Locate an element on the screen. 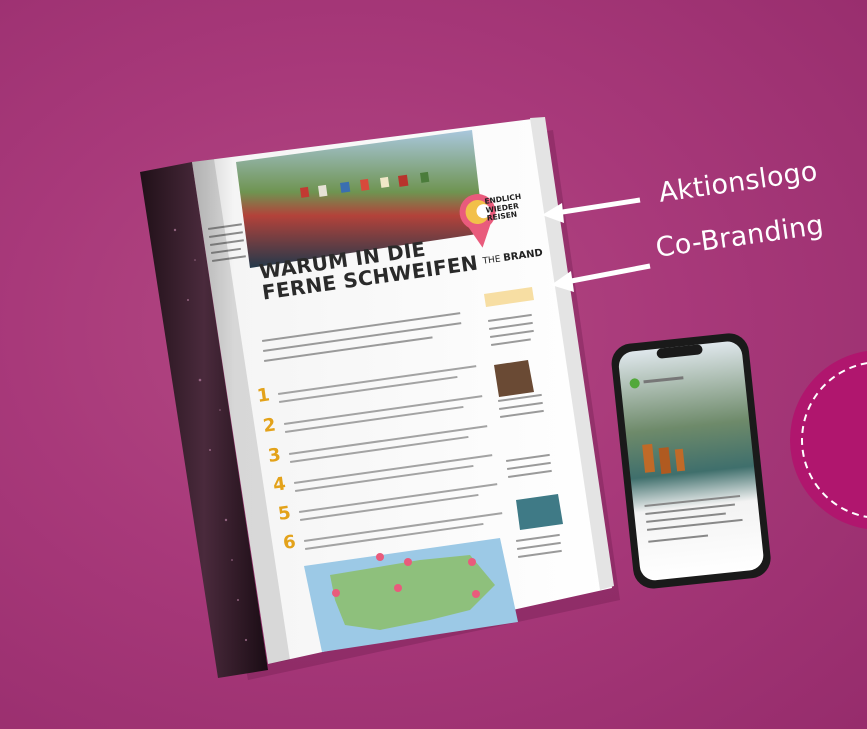 The height and width of the screenshot is (729, 867). phone is located at coordinates (691, 461).